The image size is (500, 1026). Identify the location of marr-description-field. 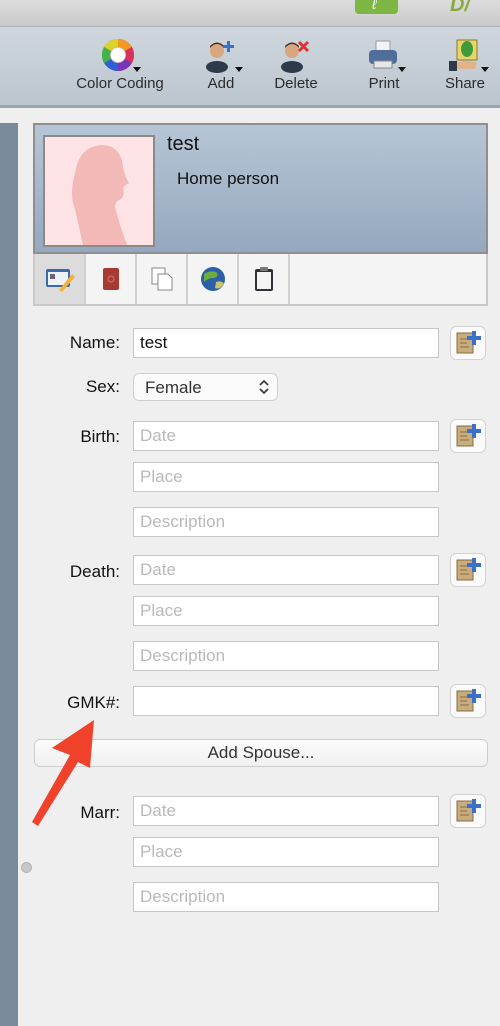
(286, 897).